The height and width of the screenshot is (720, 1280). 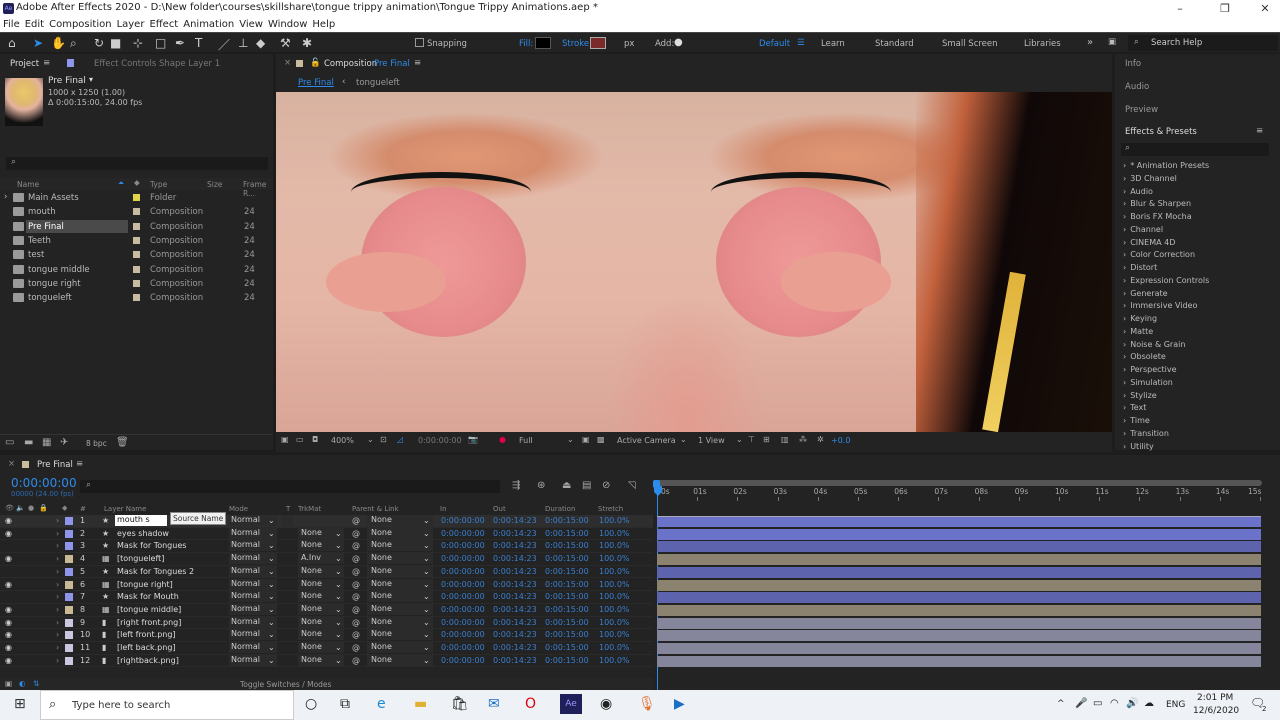 What do you see at coordinates (378, 83) in the screenshot?
I see `breadcrumb-tongueleft: tongueleft` at bounding box center [378, 83].